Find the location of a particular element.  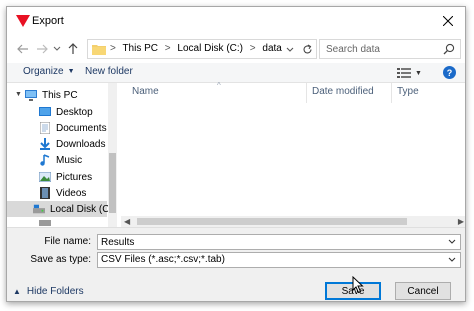

refresh-button is located at coordinates (307, 49).